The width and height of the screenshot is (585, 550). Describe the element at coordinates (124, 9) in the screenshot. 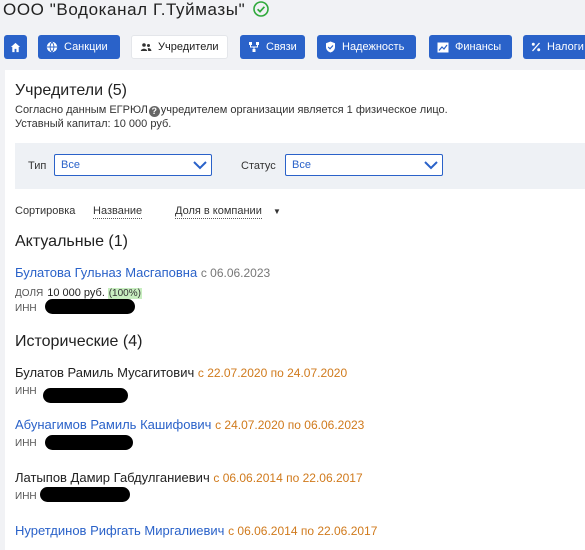

I see `company-title: ООО "Водоканал Г.Туймазы"` at that location.